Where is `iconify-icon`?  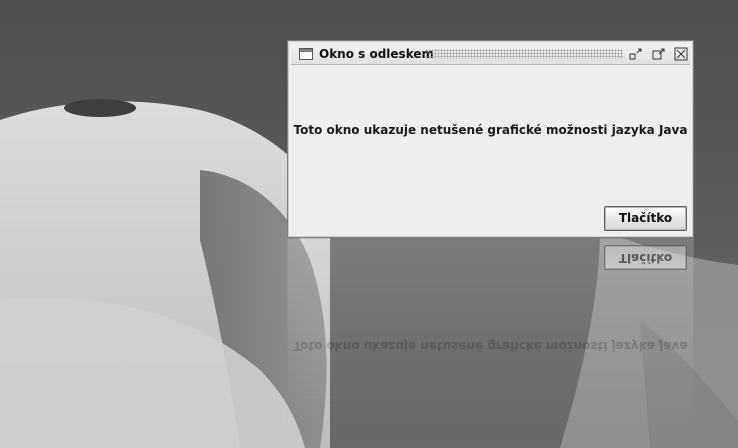
iconify-icon is located at coordinates (636, 54).